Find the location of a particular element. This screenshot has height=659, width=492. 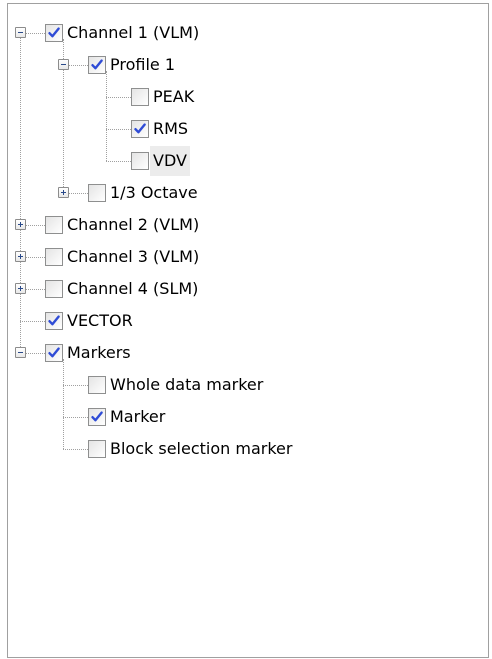

tree-item-label: Channel 4 (SLM) is located at coordinates (133, 288).